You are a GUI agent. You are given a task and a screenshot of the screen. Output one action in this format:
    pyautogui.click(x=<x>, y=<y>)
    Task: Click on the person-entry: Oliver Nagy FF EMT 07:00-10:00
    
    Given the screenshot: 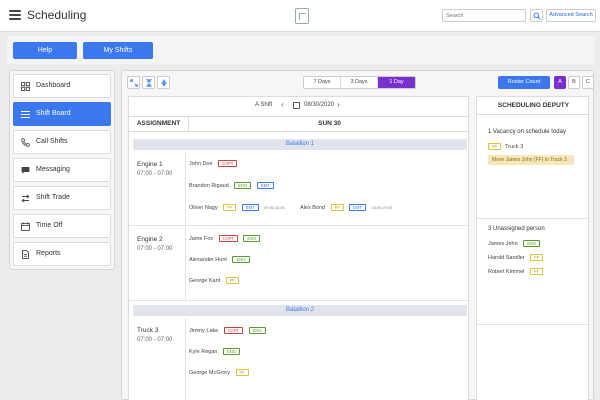 What is the action you would take?
    pyautogui.click(x=237, y=207)
    